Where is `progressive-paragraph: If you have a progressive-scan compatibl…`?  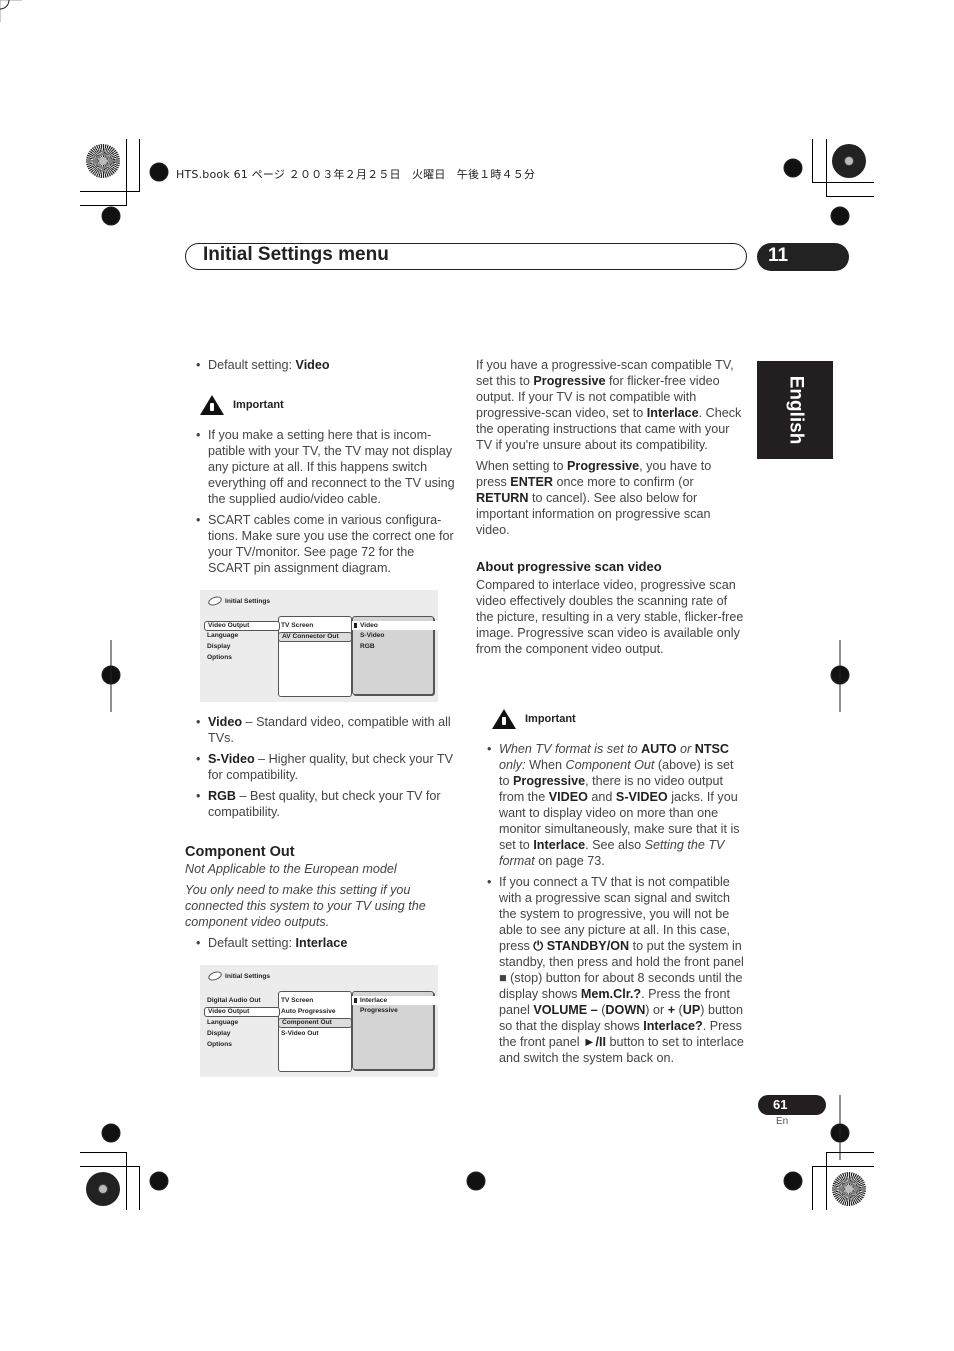 progressive-paragraph: If you have a progressive-scan compatibl… is located at coordinates (609, 405).